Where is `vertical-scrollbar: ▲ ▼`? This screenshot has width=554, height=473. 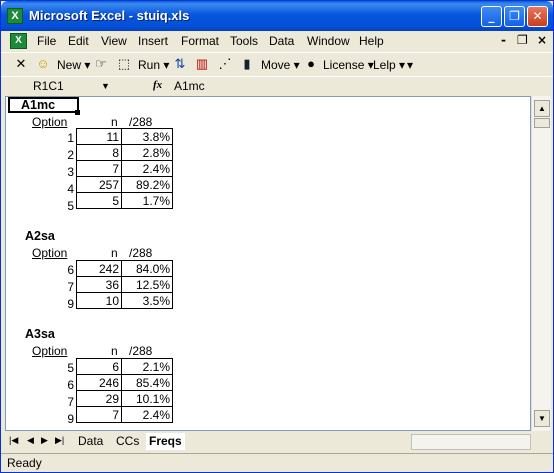 vertical-scrollbar: ▲ ▼ is located at coordinates (541, 263).